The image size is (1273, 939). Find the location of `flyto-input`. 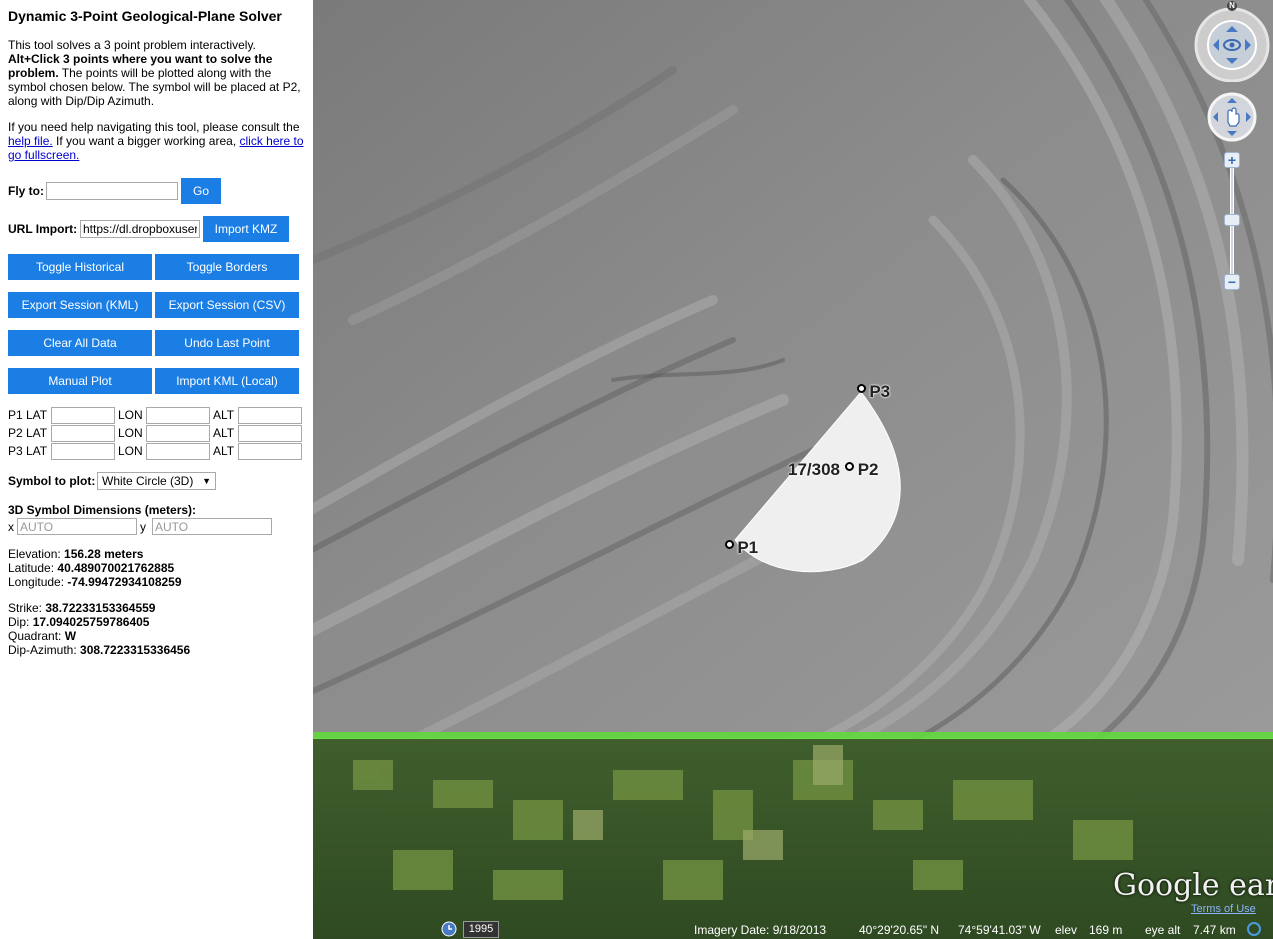

flyto-input is located at coordinates (112, 191).